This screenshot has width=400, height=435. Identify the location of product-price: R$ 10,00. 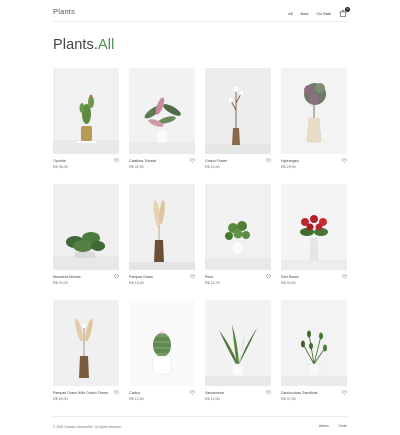
(212, 167).